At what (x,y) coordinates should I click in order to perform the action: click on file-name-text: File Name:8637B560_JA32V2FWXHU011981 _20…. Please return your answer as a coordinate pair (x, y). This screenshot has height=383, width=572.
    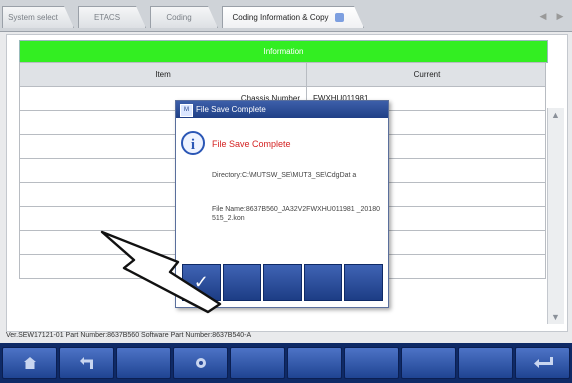
    Looking at the image, I should click on (296, 214).